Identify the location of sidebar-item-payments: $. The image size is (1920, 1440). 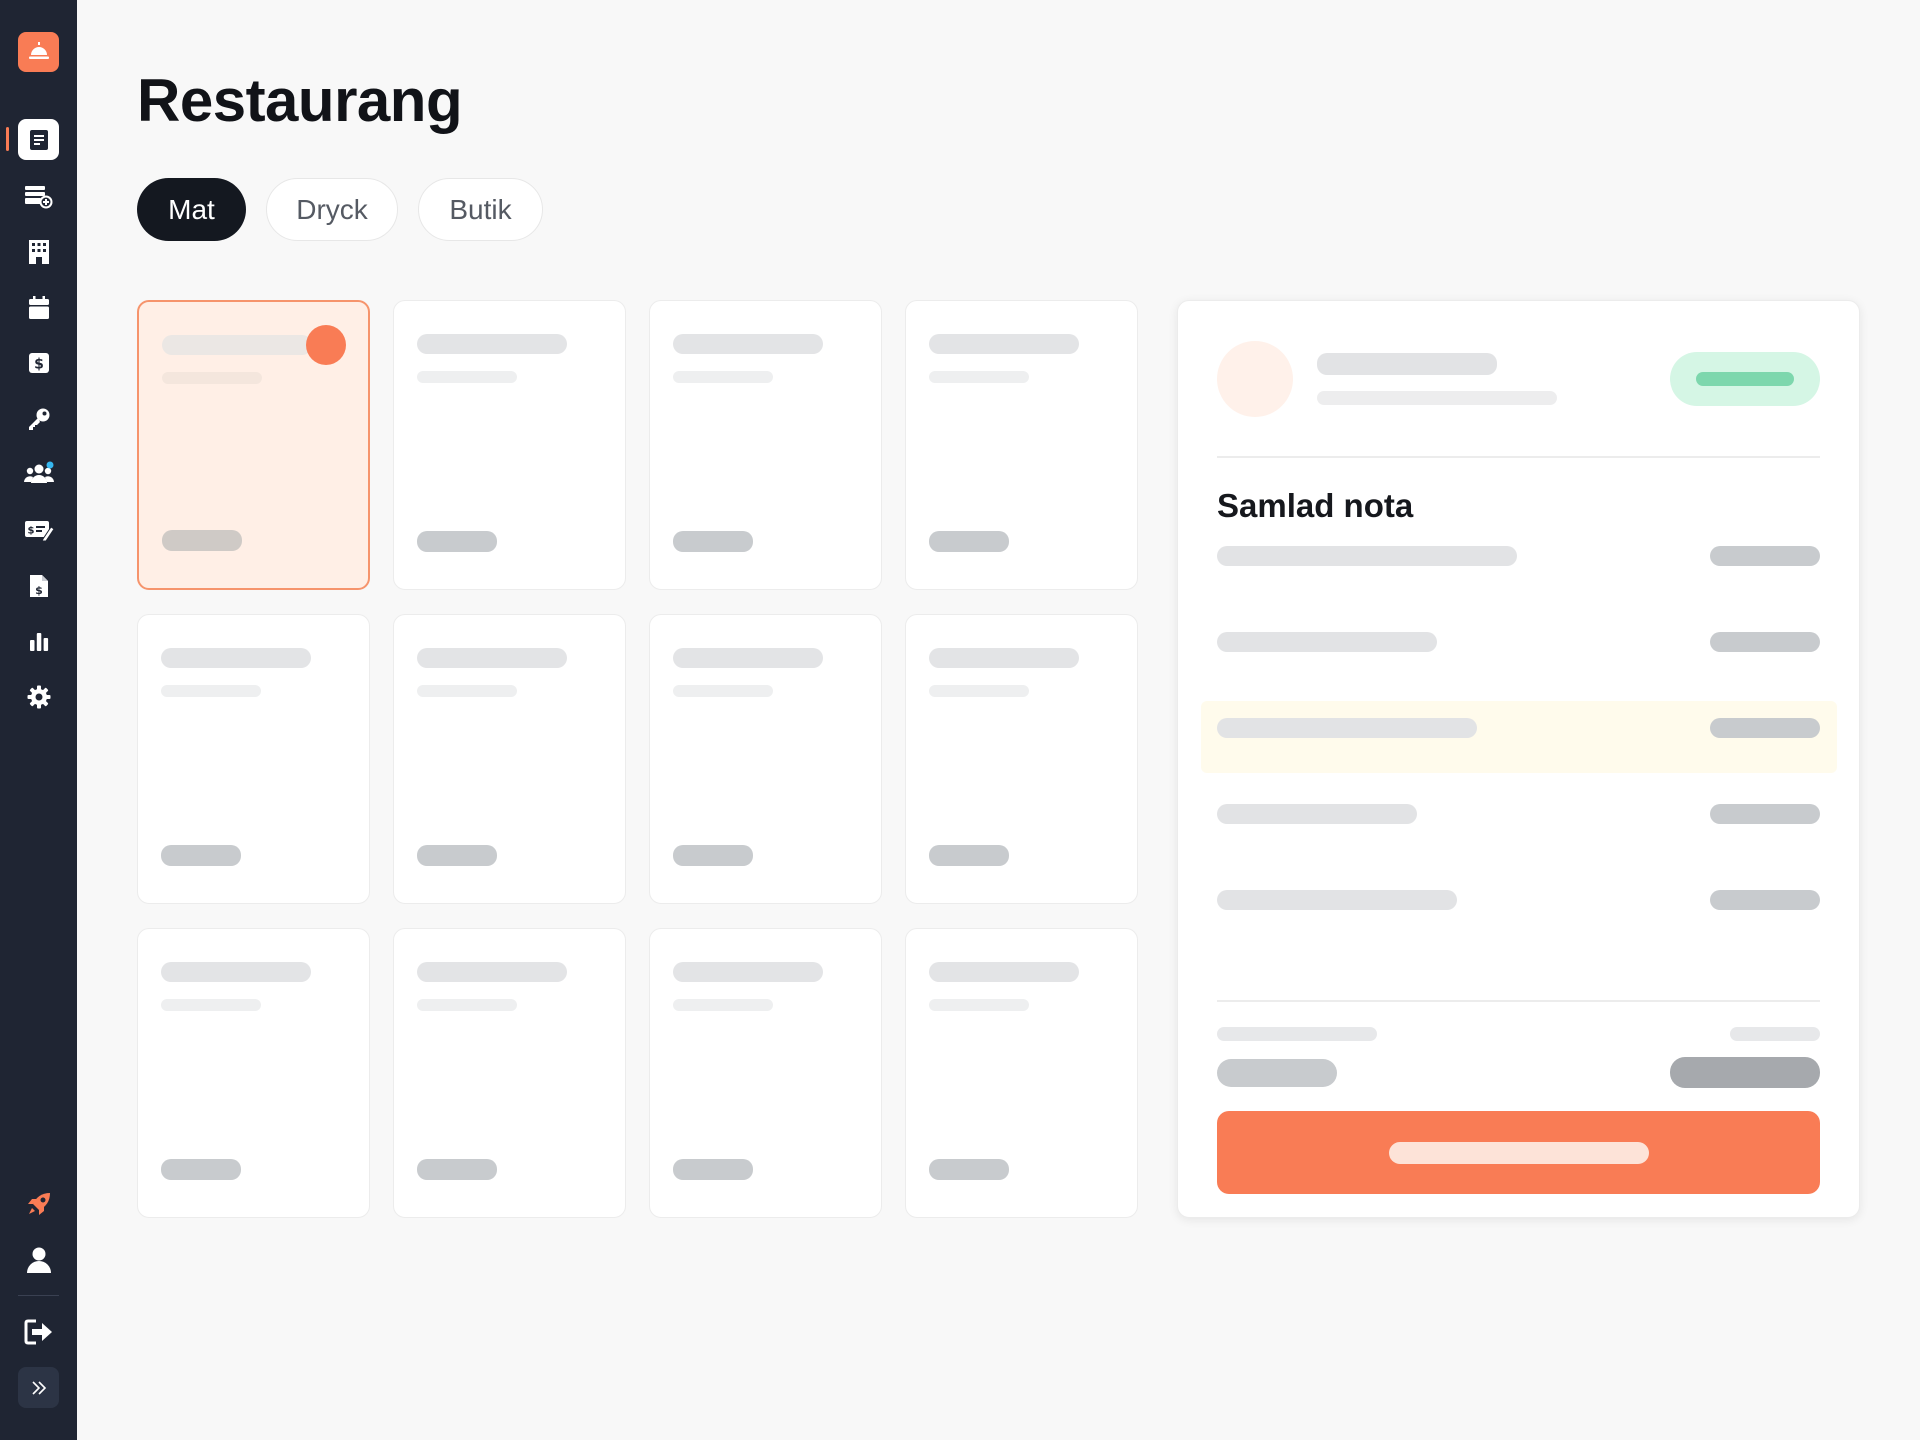
(38, 362).